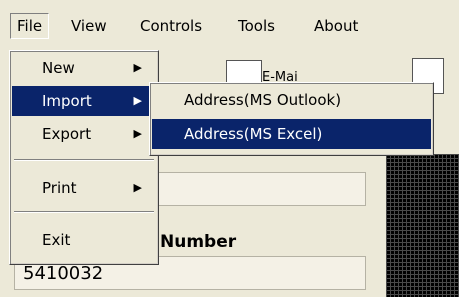  I want to click on menu-item-import-outlook: Address(MS Outlook), so click(291, 100).